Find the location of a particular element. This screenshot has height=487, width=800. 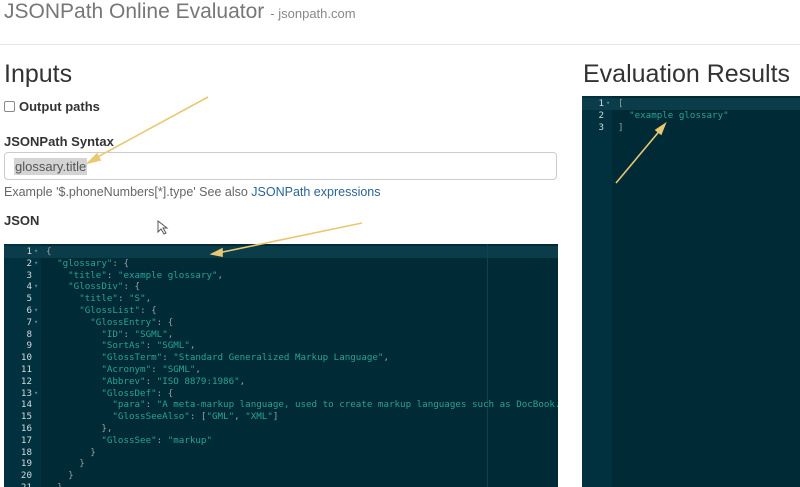

result-line: 2 "example glossary" is located at coordinates (691, 116).